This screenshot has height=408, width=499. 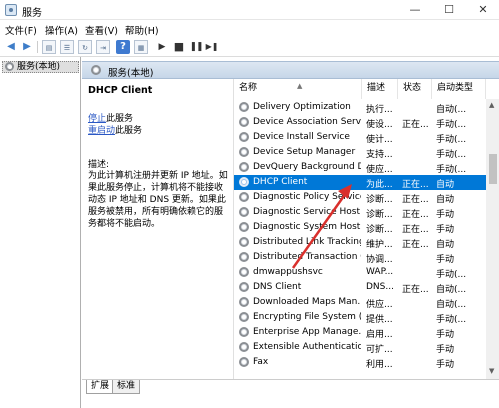 I want to click on play-icon: ▶, so click(x=162, y=47).